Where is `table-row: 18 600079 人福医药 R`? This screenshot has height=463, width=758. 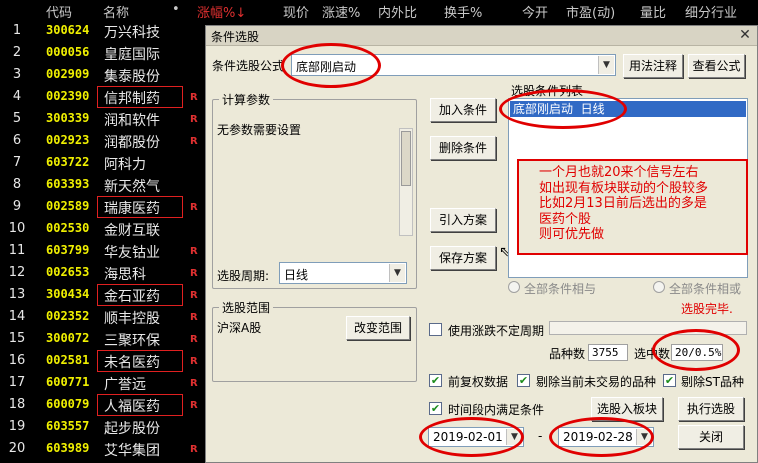 table-row: 18 600079 人福医药 R is located at coordinates (105, 405).